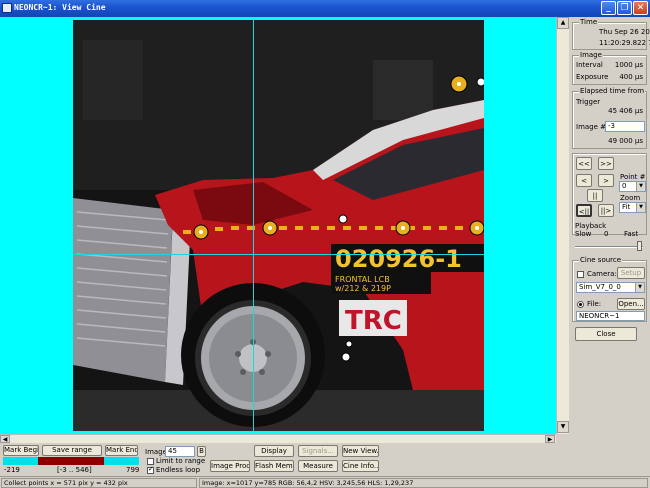  What do you see at coordinates (610, 316) in the screenshot?
I see `file-name-field: NEONCR~1` at bounding box center [610, 316].